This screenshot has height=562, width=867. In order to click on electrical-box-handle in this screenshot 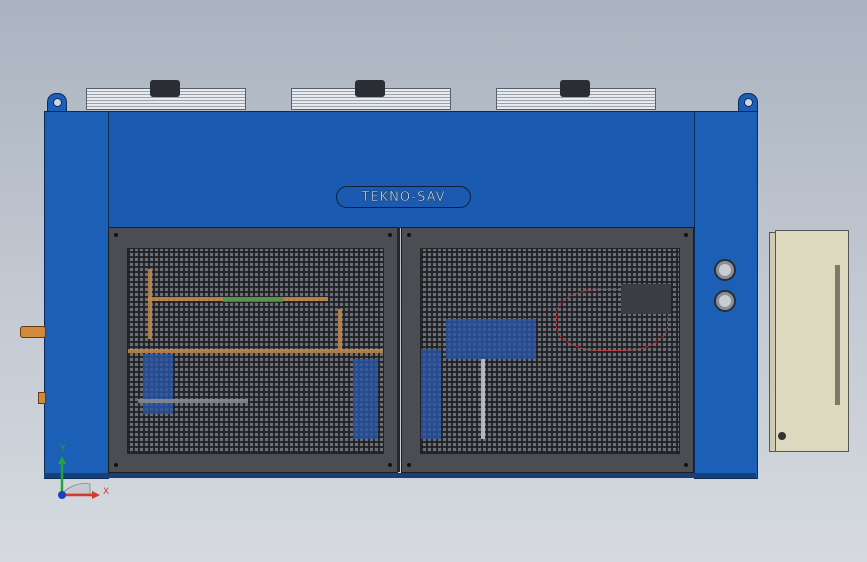, I will do `click(782, 436)`.